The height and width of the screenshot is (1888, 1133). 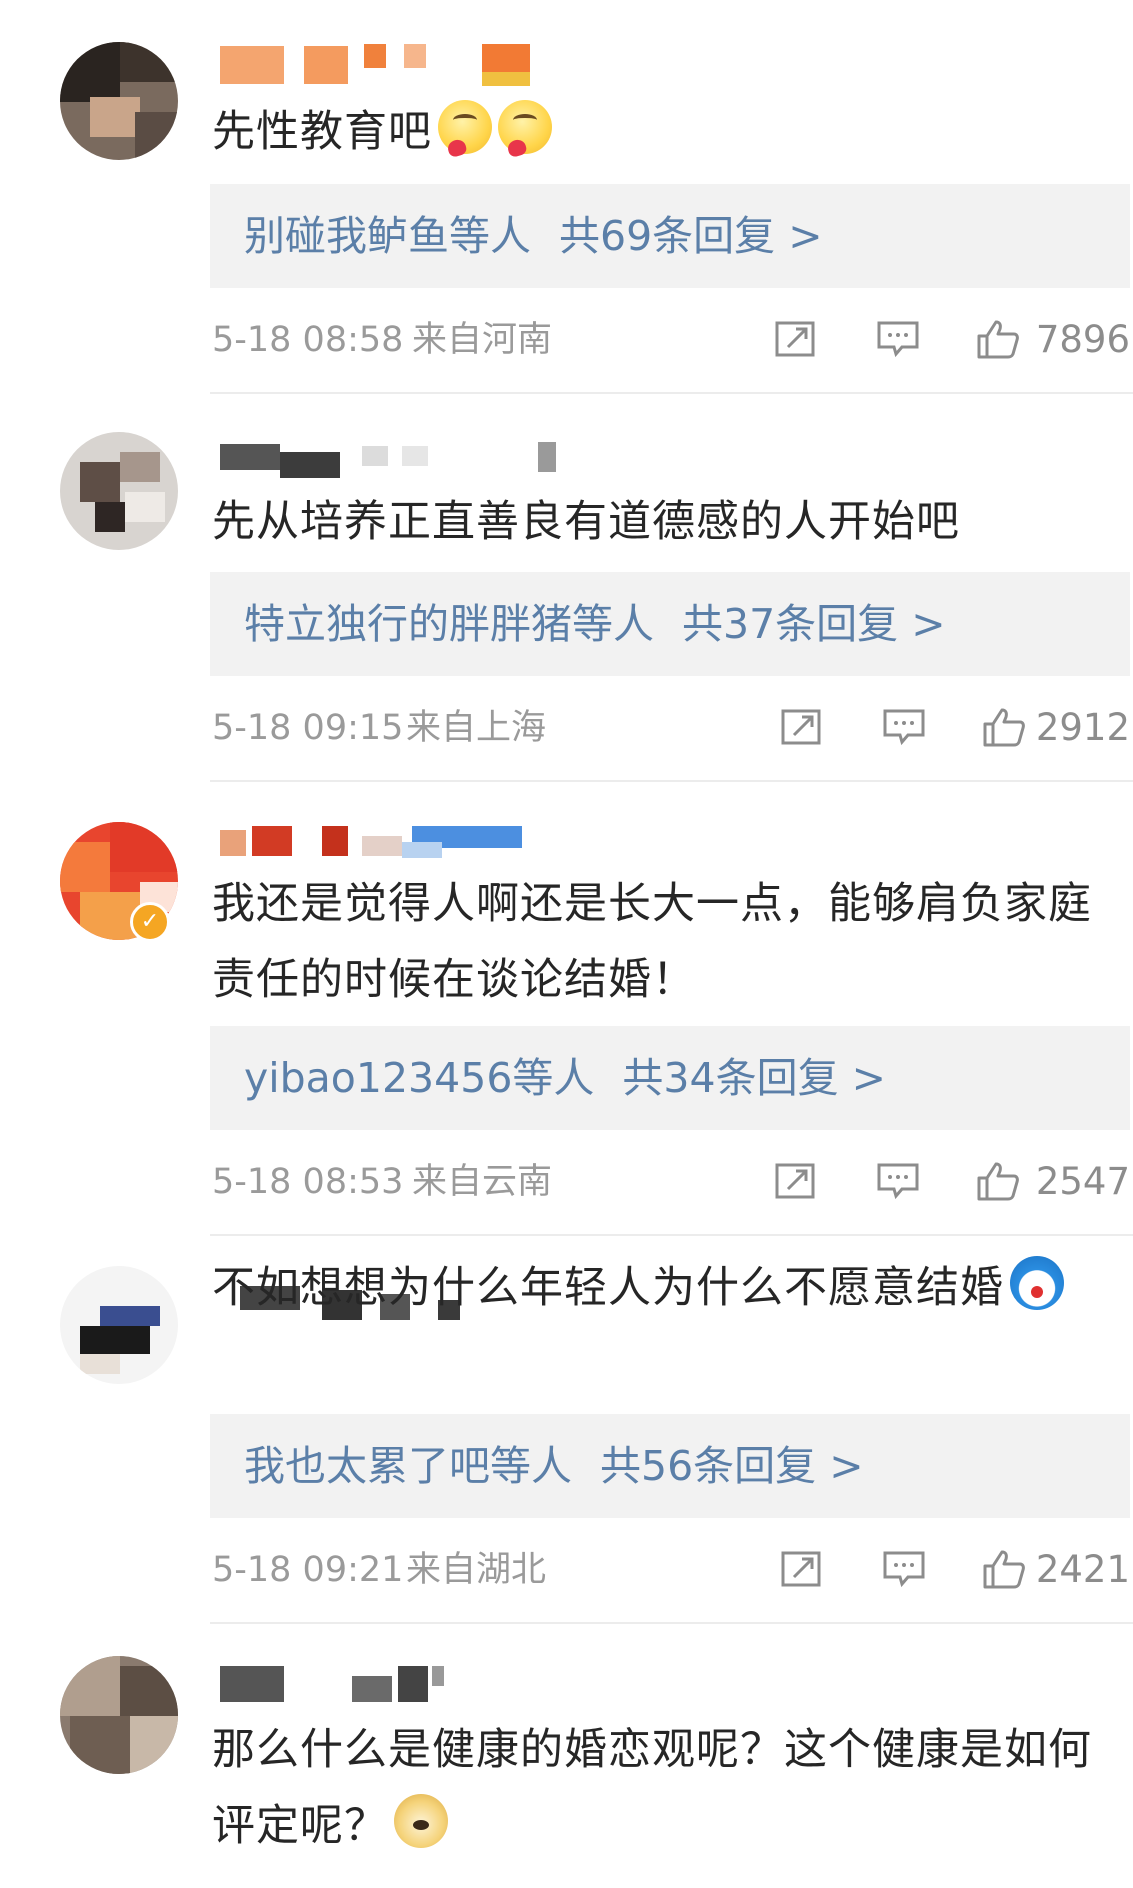 I want to click on reply-count: 共34条回复 >, so click(x=754, y=1078).